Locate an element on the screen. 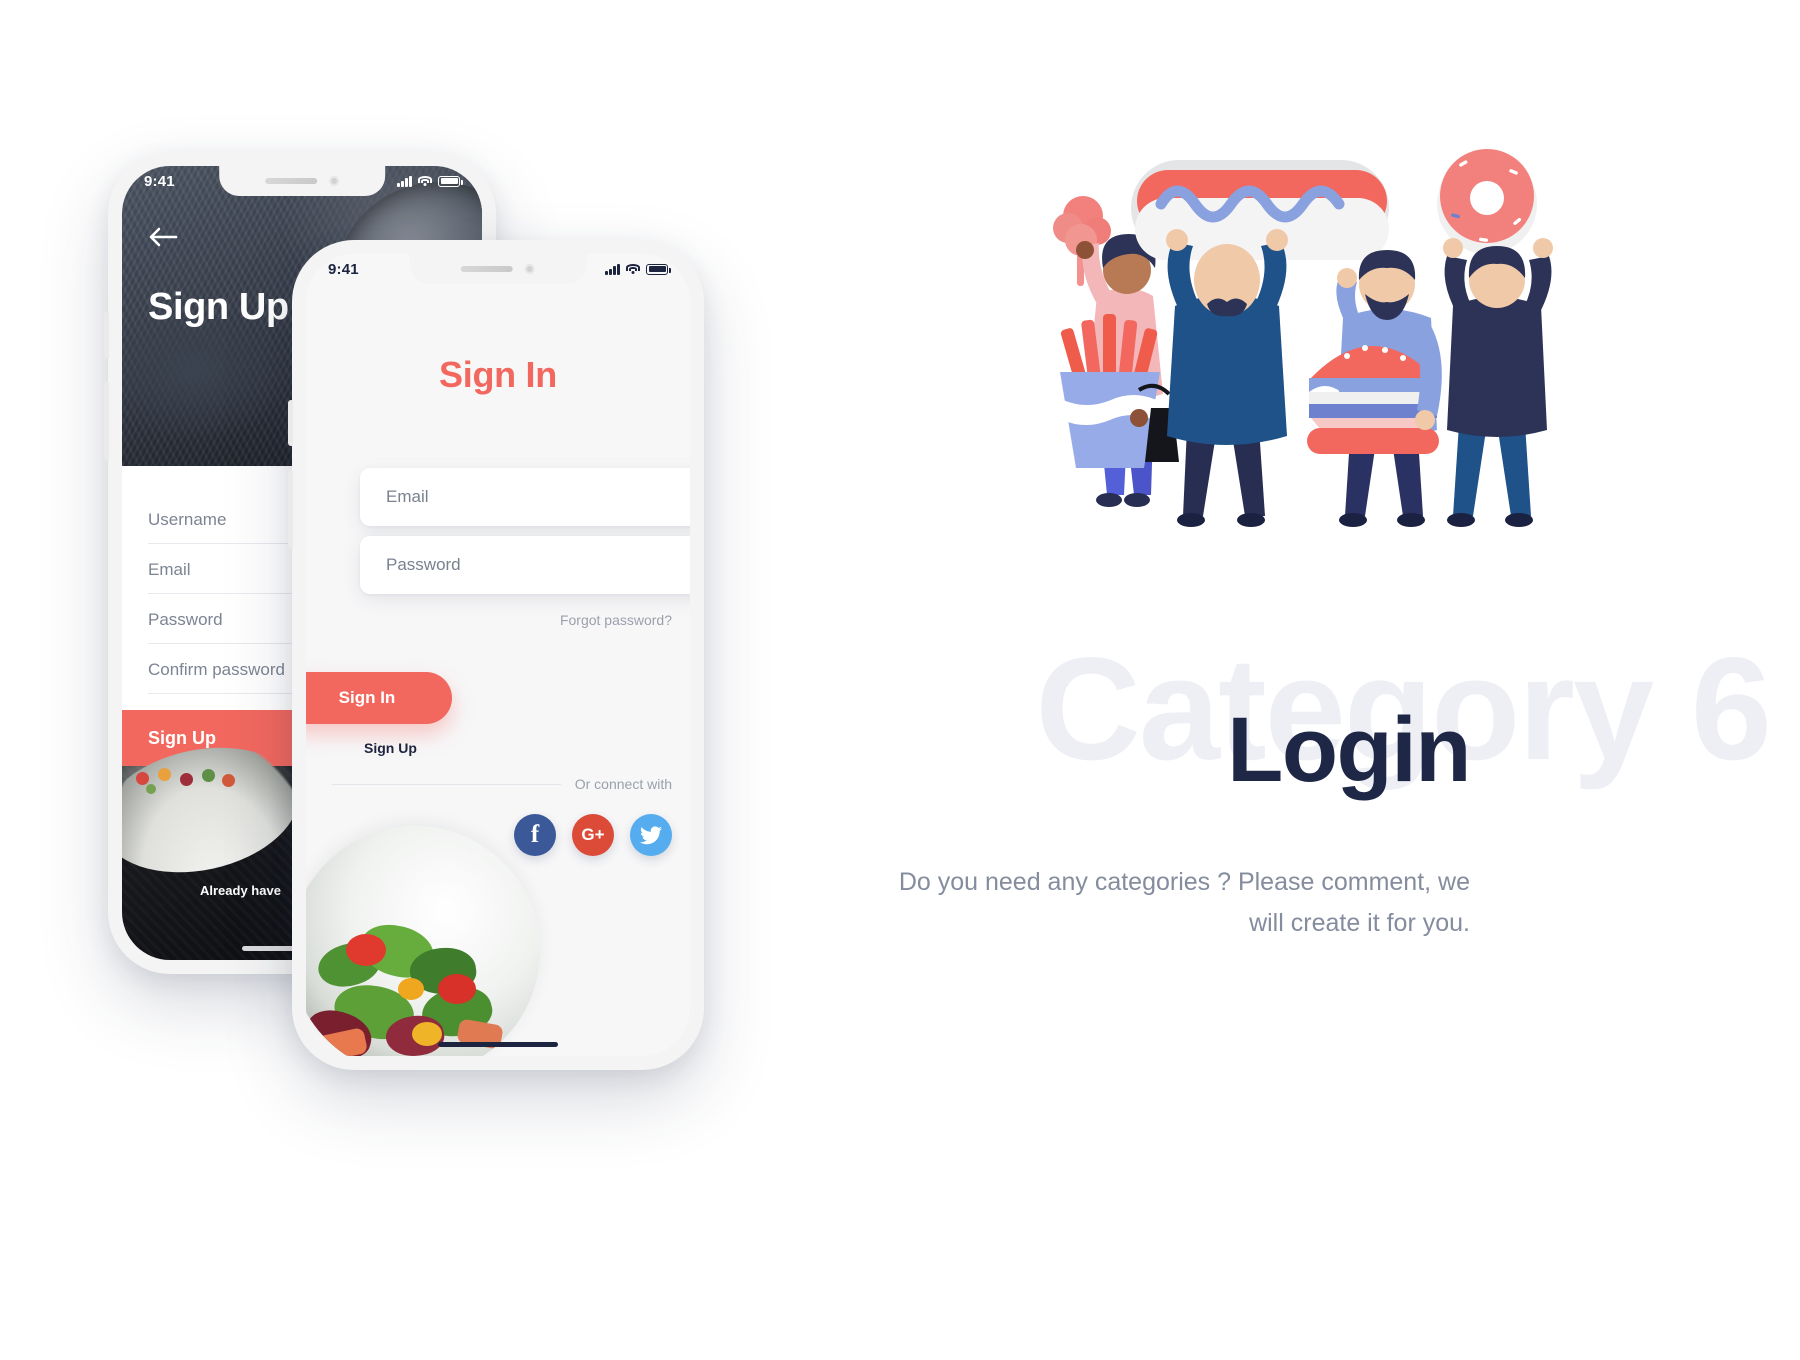  already-have-account-text: Already have is located at coordinates (240, 890).